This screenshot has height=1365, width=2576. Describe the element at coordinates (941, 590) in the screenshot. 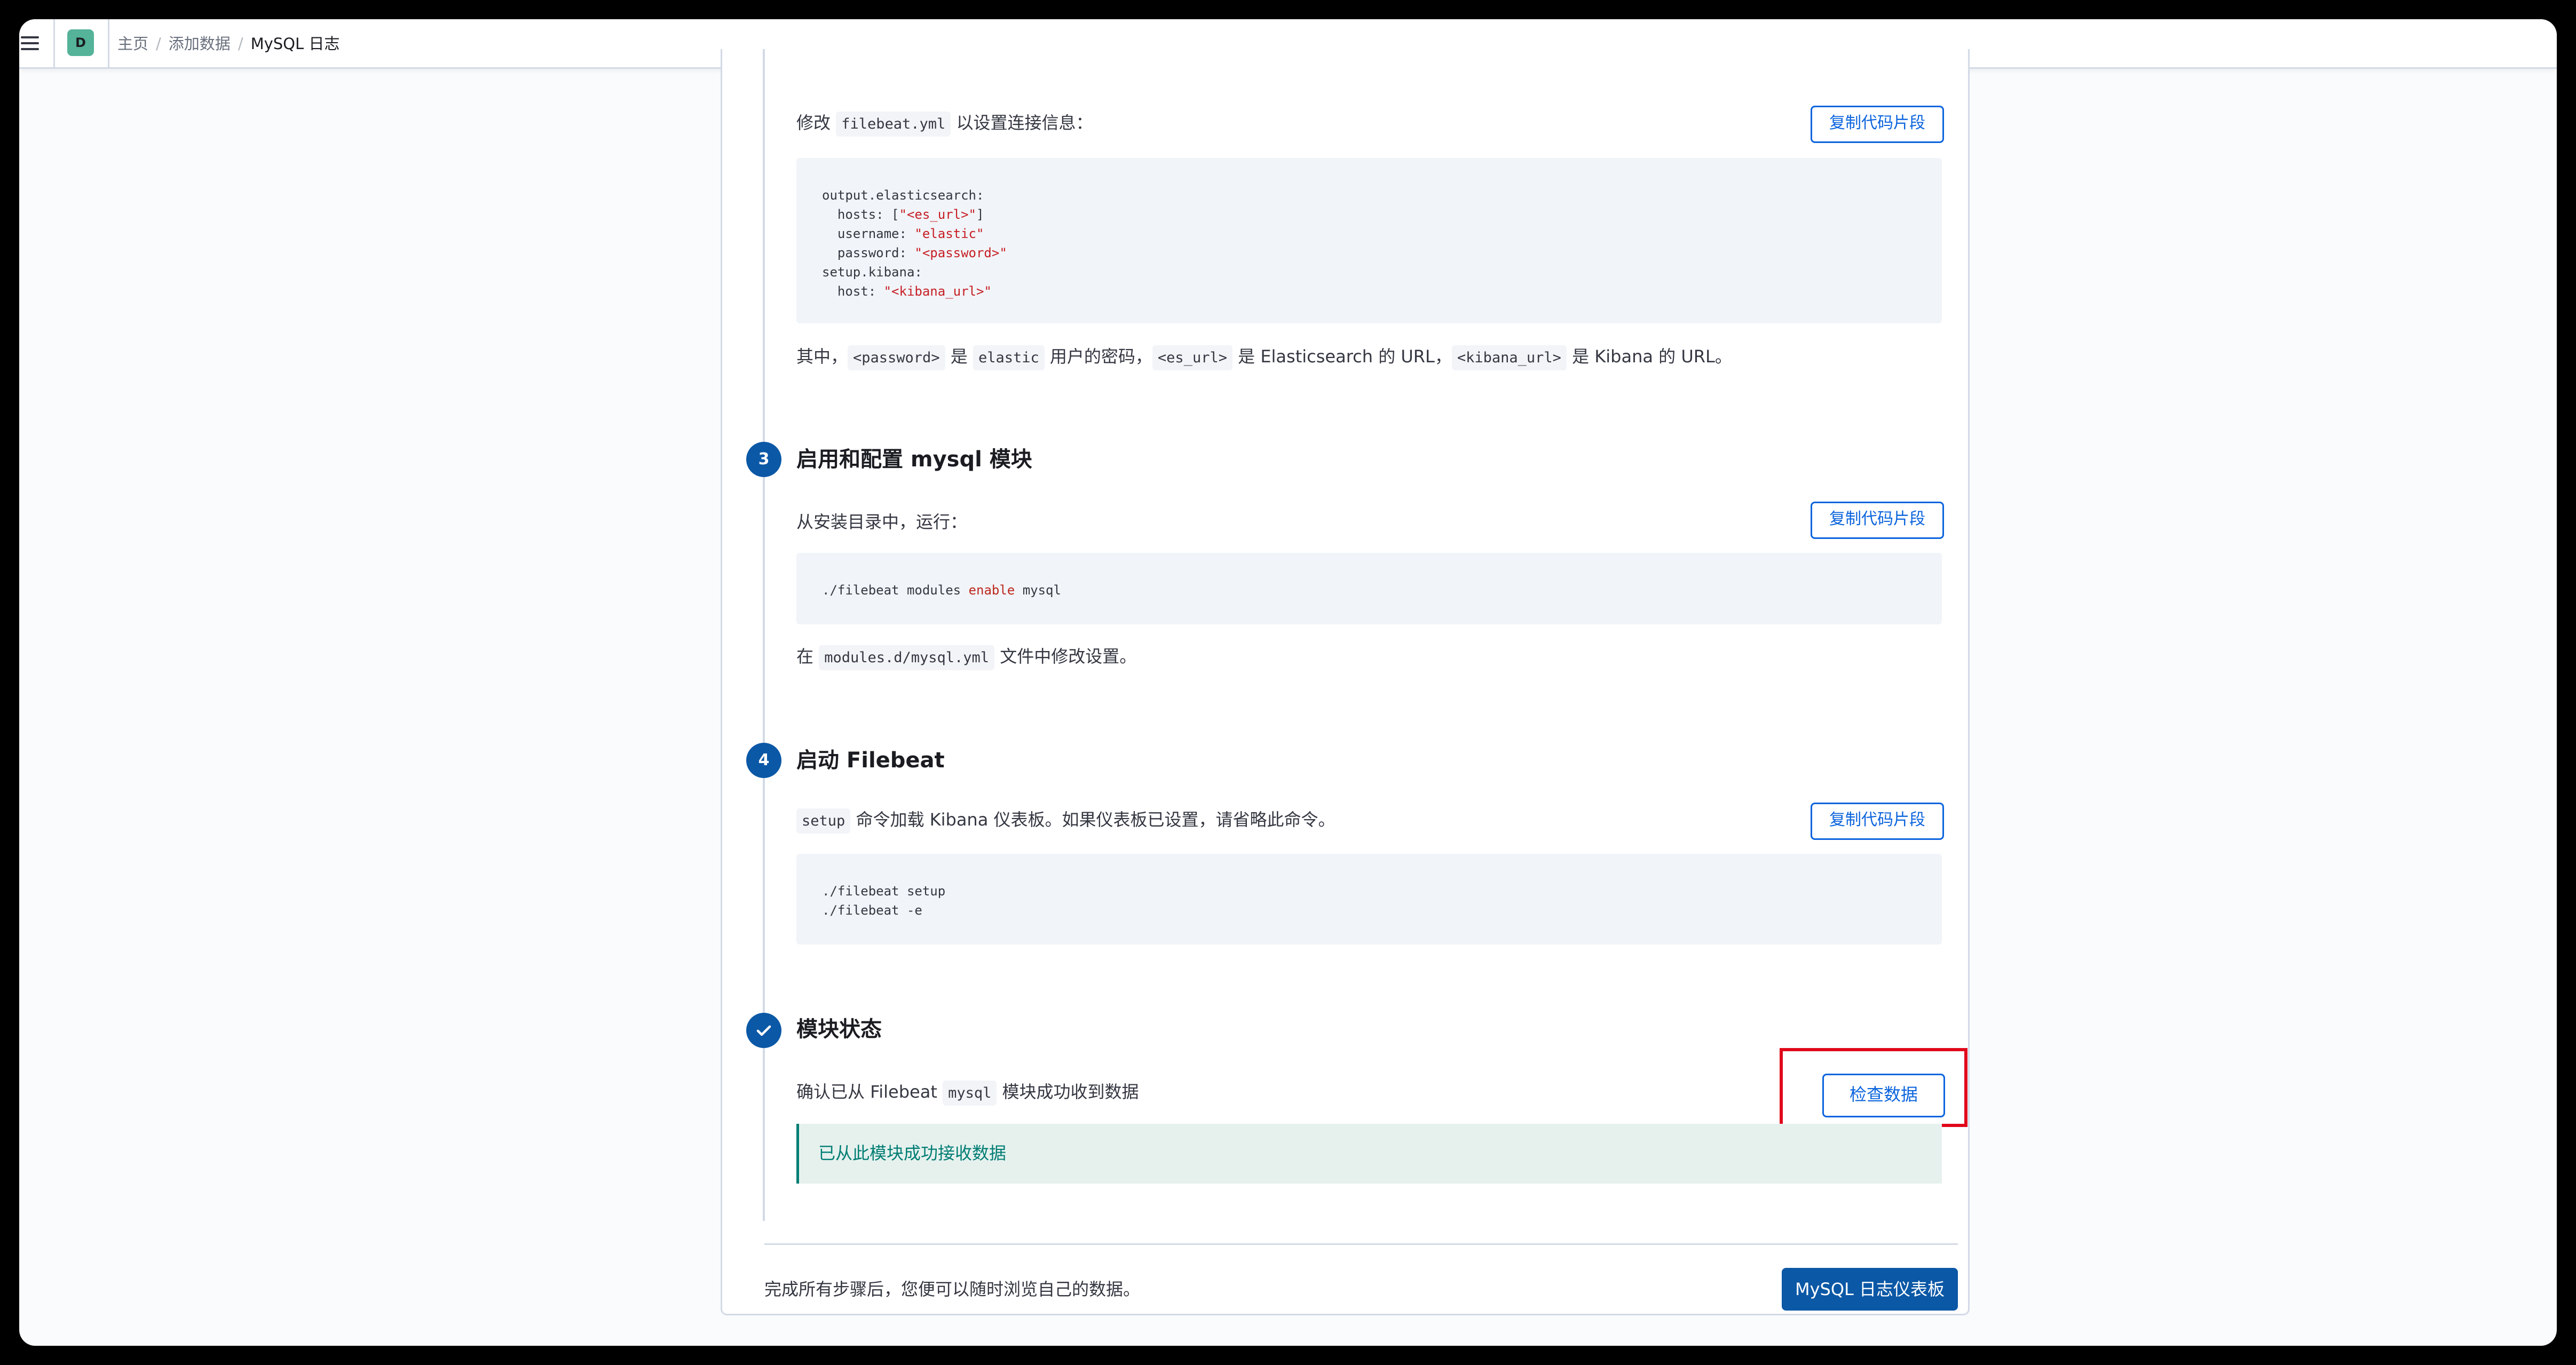

I see `code-content: ./filebeat modules enable mysql` at that location.